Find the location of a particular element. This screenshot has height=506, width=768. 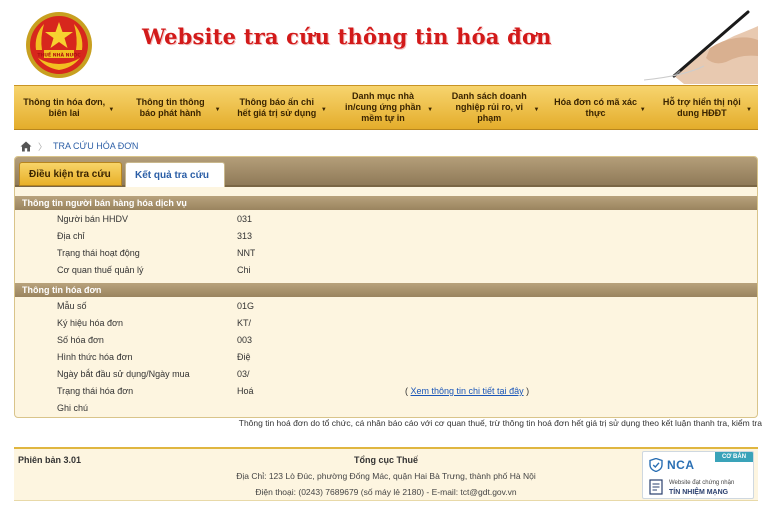

field-row: Ký hiệu hóa đơn KT/ is located at coordinates (386, 323).